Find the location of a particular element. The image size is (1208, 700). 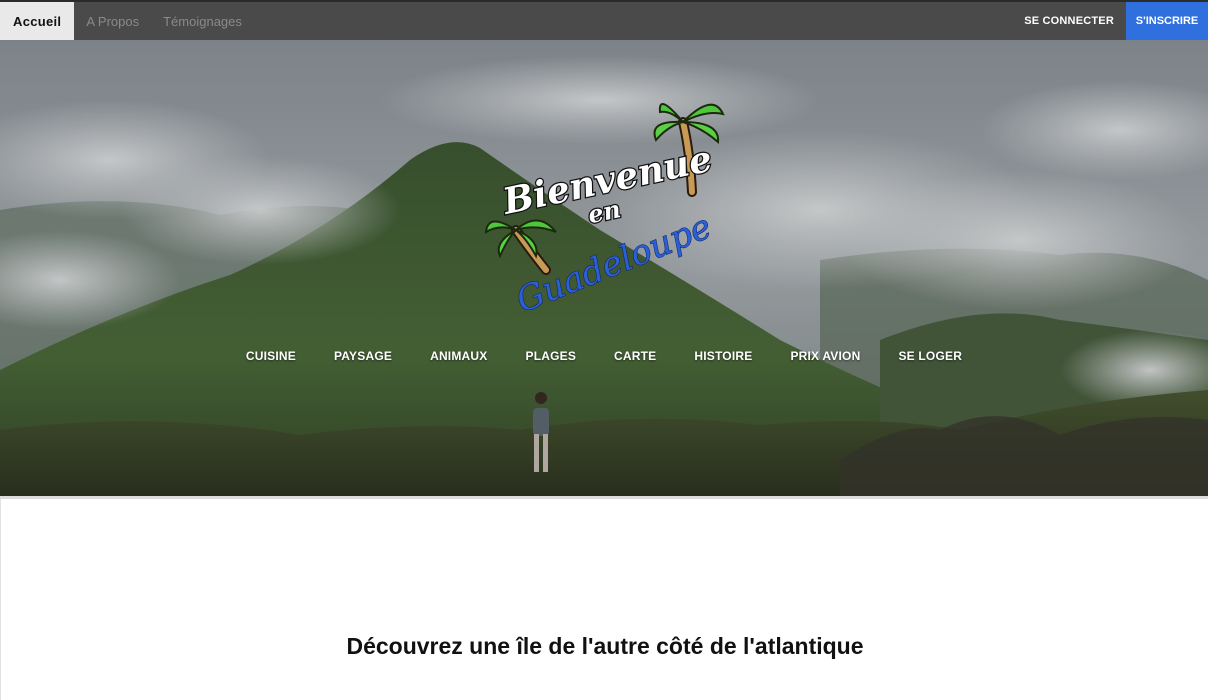

category-link-histoire: HISTOIRE is located at coordinates (723, 356).